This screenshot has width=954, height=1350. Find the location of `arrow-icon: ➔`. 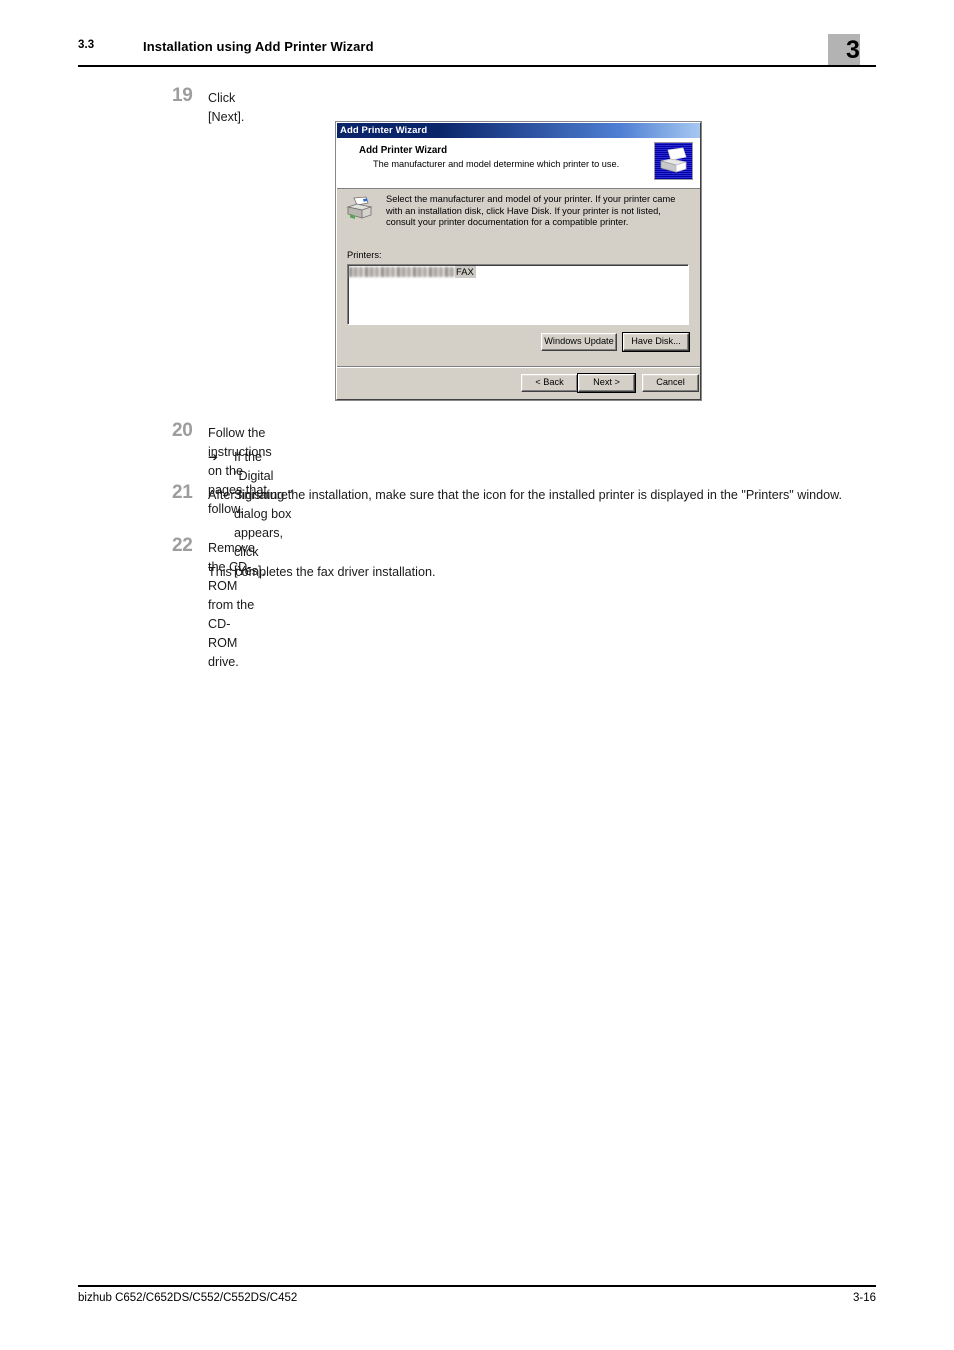

arrow-icon: ➔ is located at coordinates (213, 457).